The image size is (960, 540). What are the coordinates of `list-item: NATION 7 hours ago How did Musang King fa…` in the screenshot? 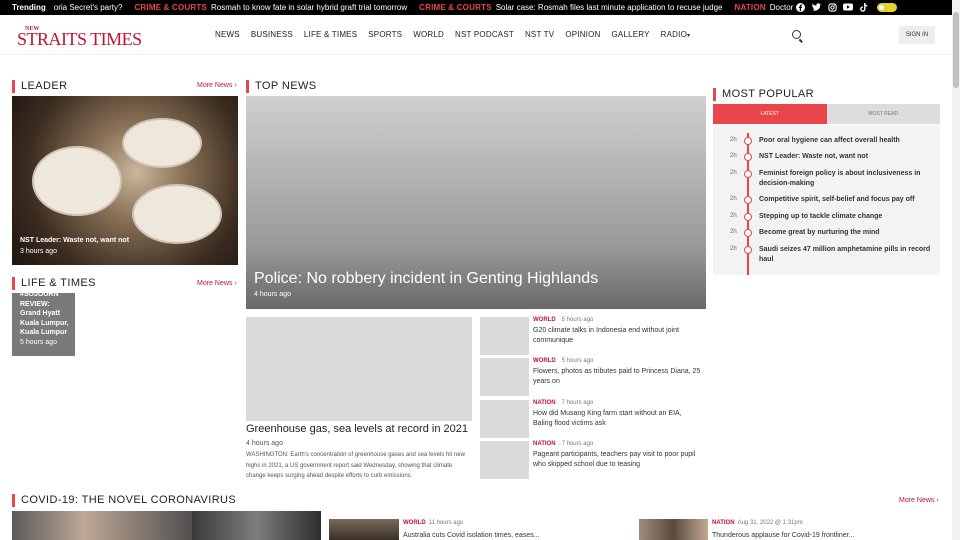 It's located at (593, 419).